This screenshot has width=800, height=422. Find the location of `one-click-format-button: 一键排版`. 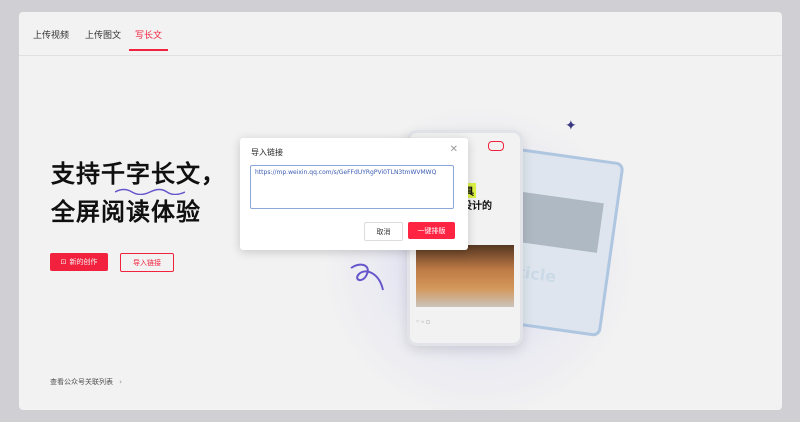

one-click-format-button: 一键排版 is located at coordinates (431, 230).